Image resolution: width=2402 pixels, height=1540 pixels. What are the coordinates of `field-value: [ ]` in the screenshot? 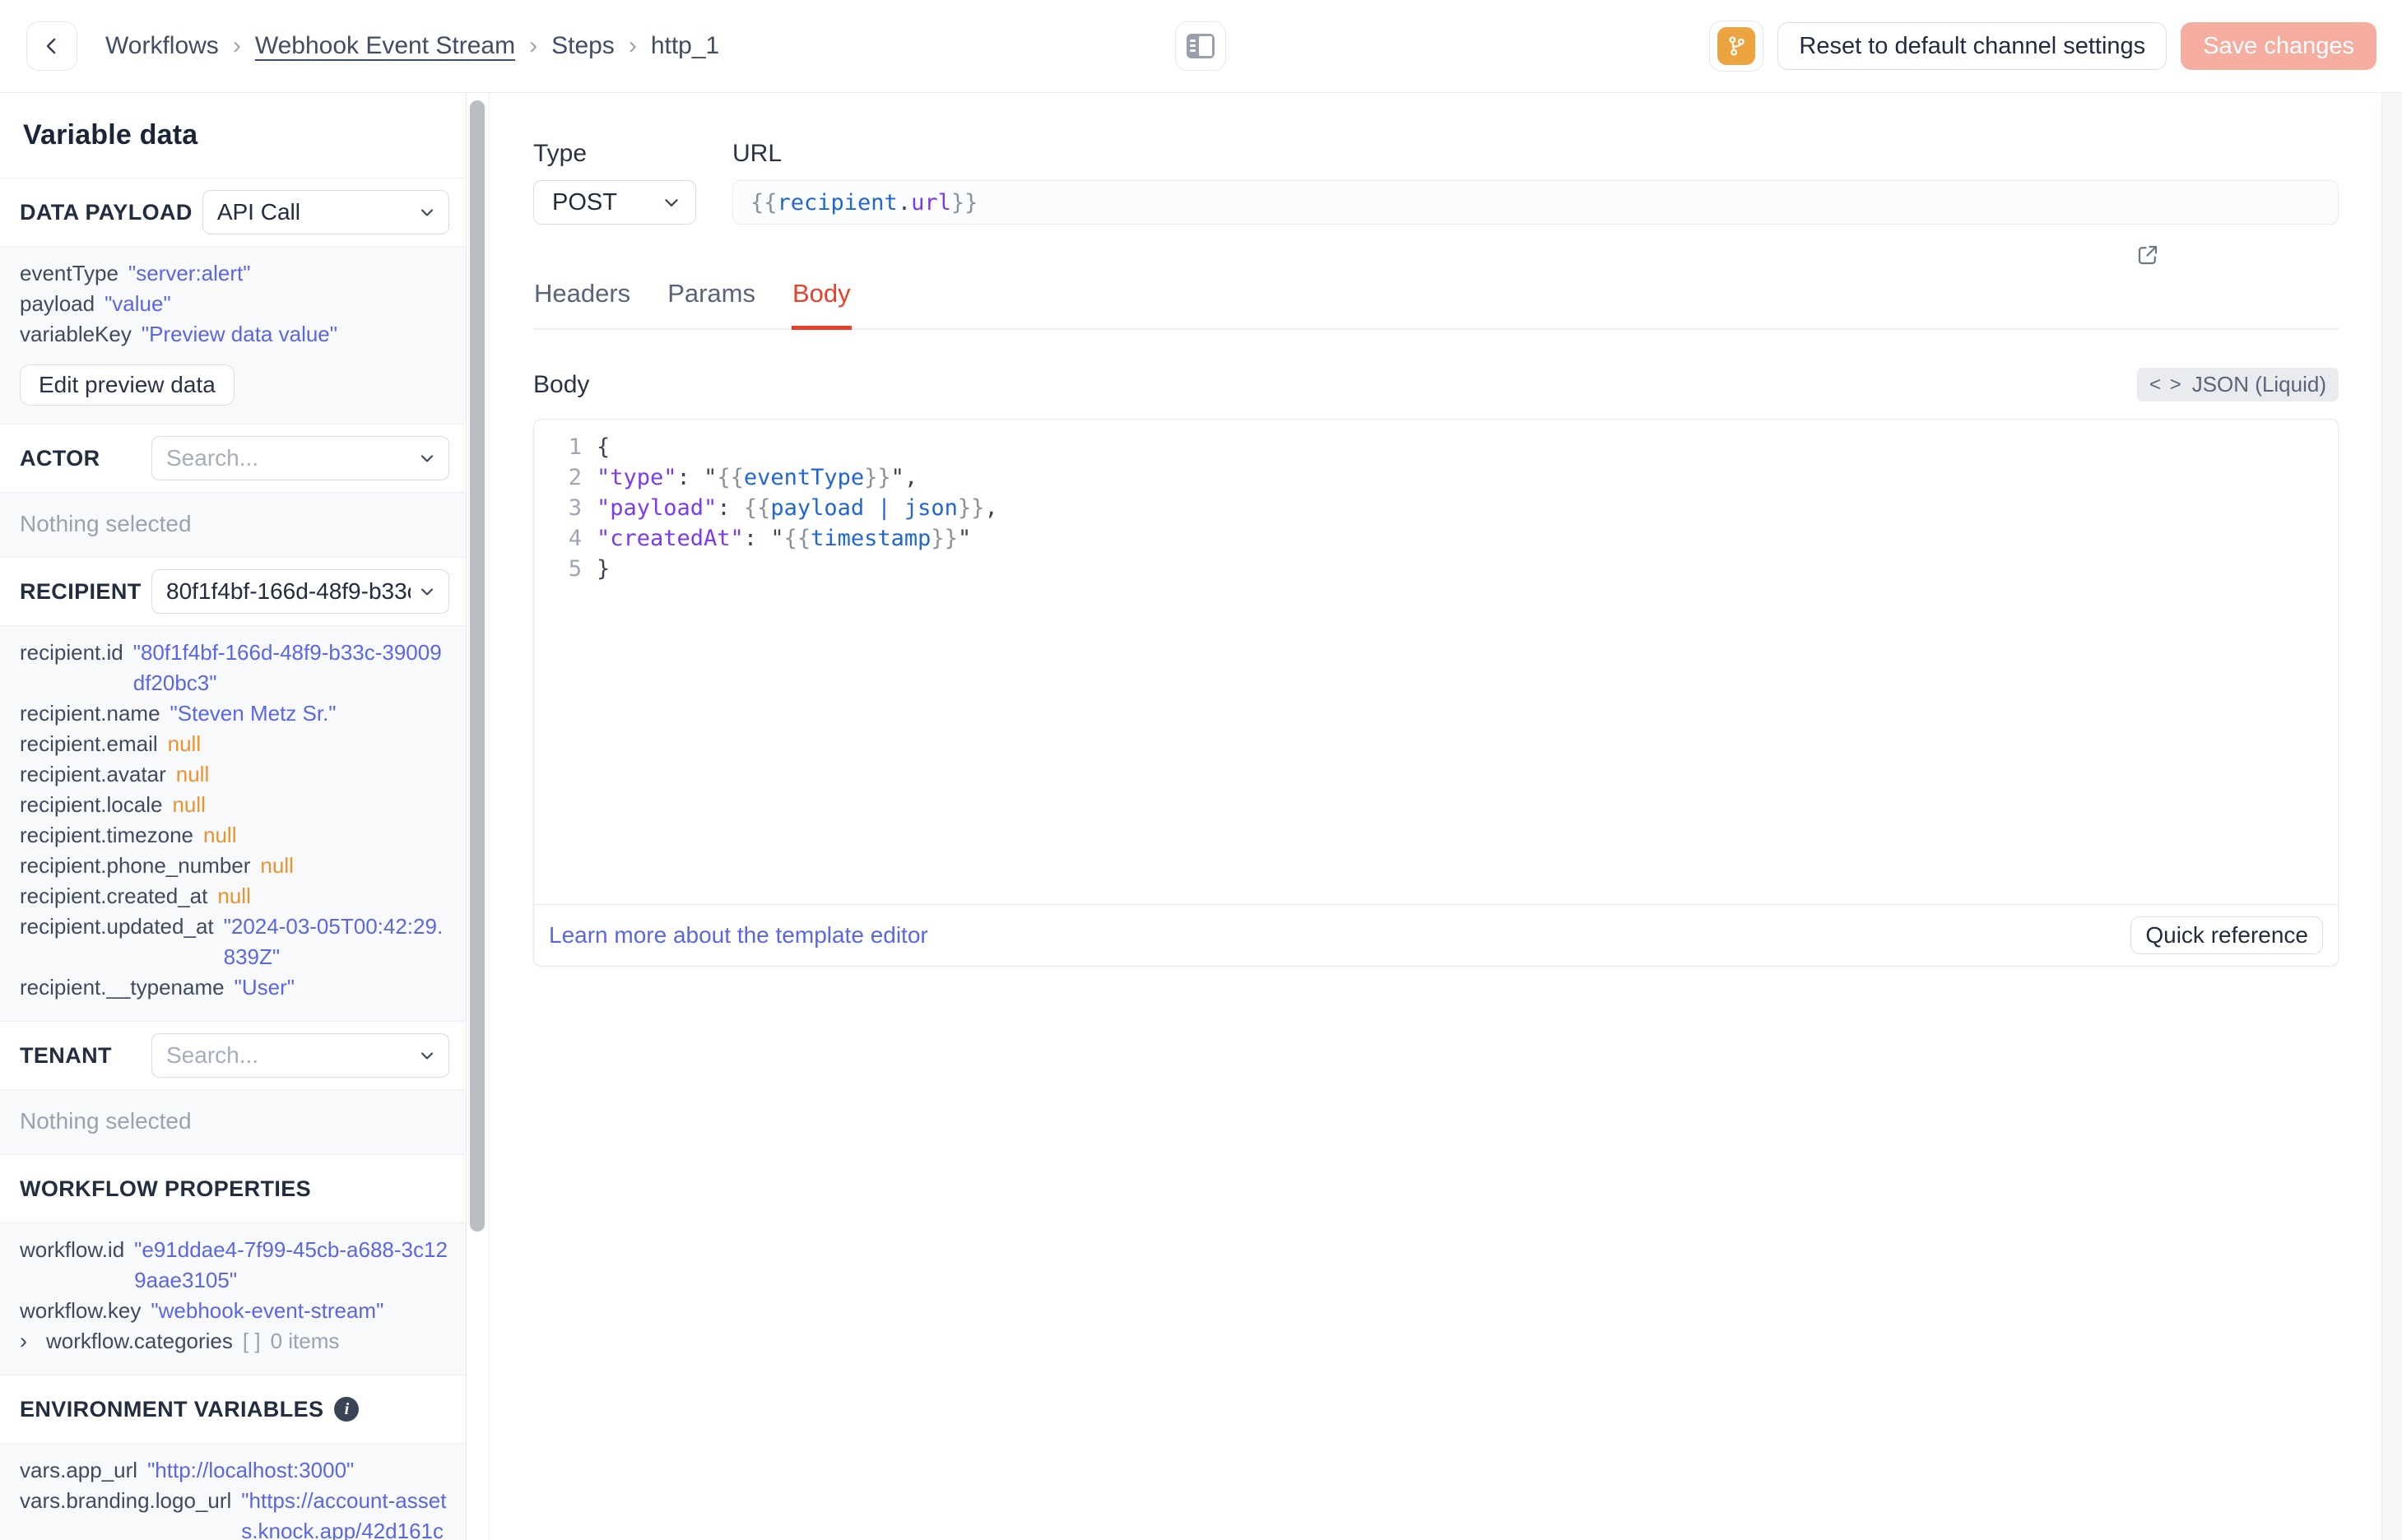 It's located at (251, 1341).